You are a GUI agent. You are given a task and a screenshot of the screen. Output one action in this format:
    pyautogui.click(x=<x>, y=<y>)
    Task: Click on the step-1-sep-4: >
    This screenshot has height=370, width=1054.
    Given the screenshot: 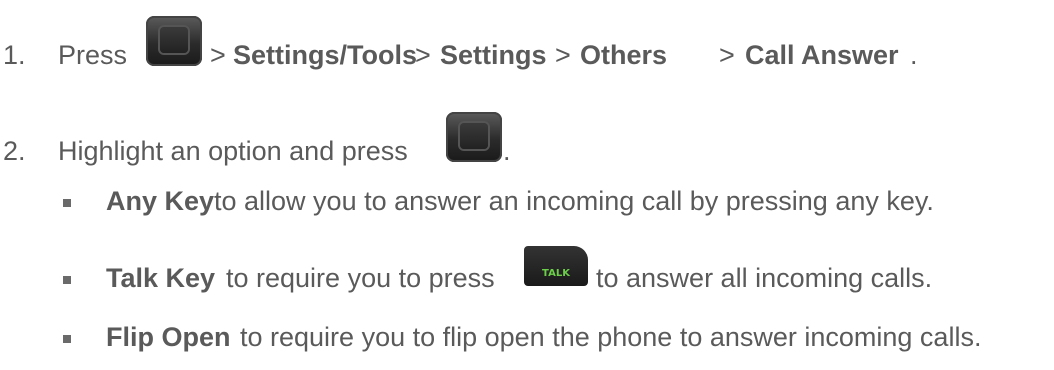 What is the action you would take?
    pyautogui.click(x=727, y=55)
    